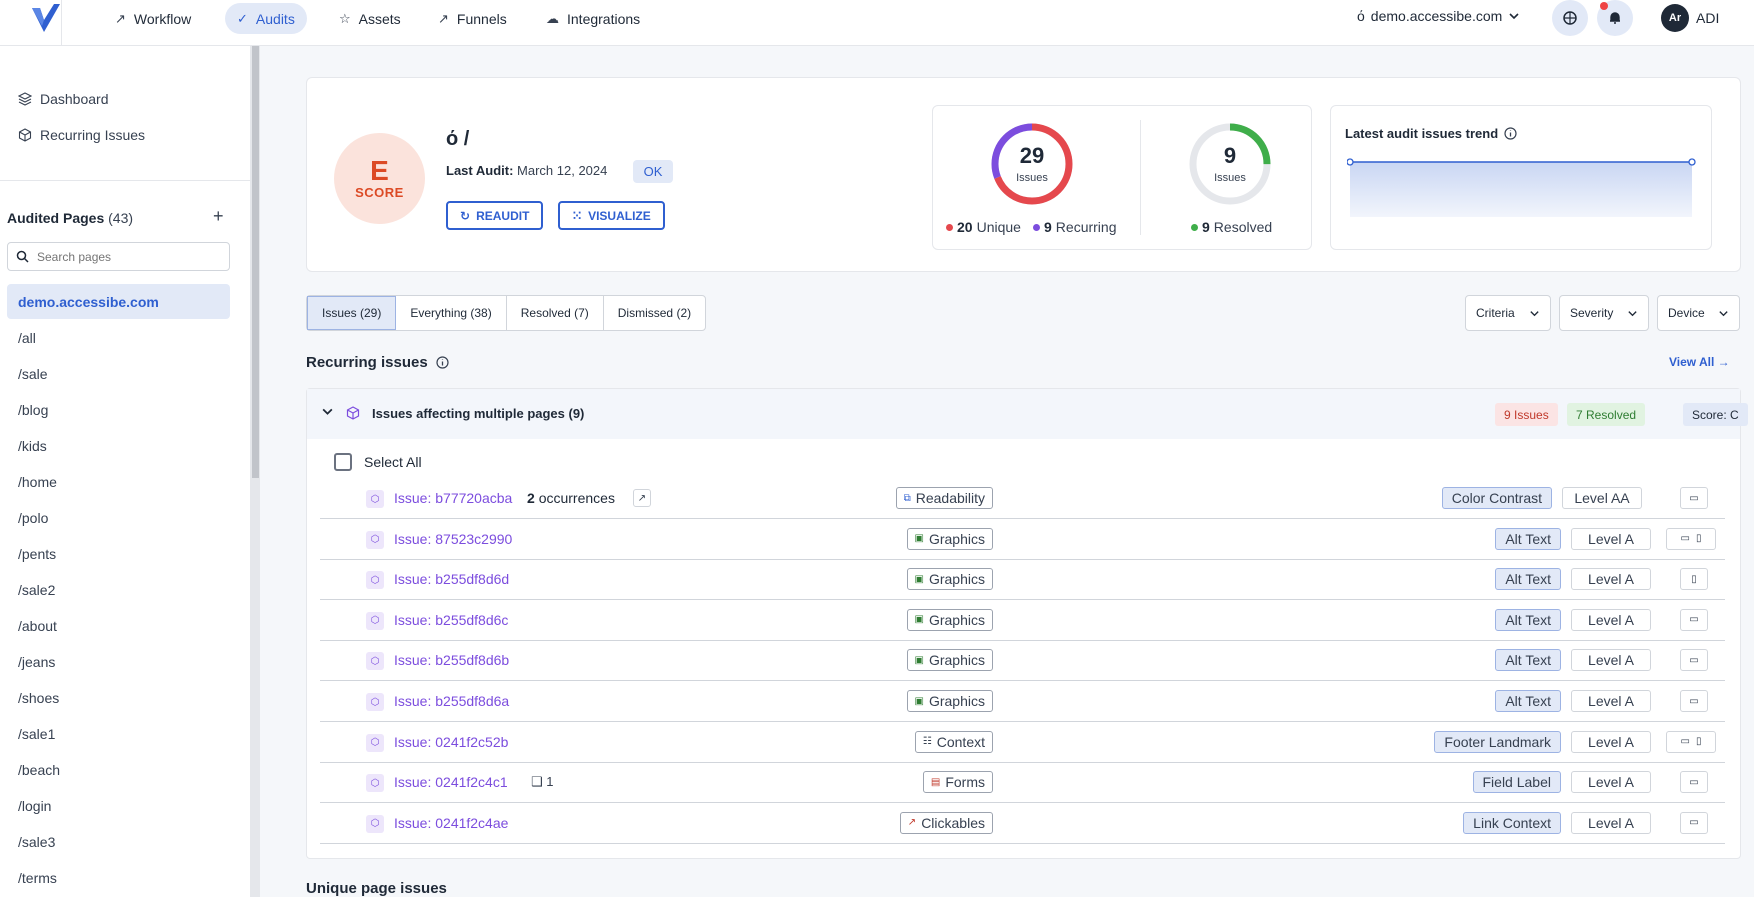  Describe the element at coordinates (593, 18) in the screenshot. I see `nav-integrations: ☁ Integrations` at that location.